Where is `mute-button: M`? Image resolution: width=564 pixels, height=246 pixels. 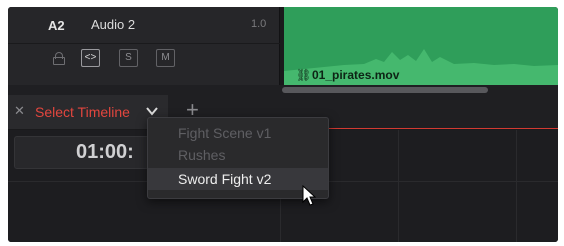
mute-button: M is located at coordinates (165, 58).